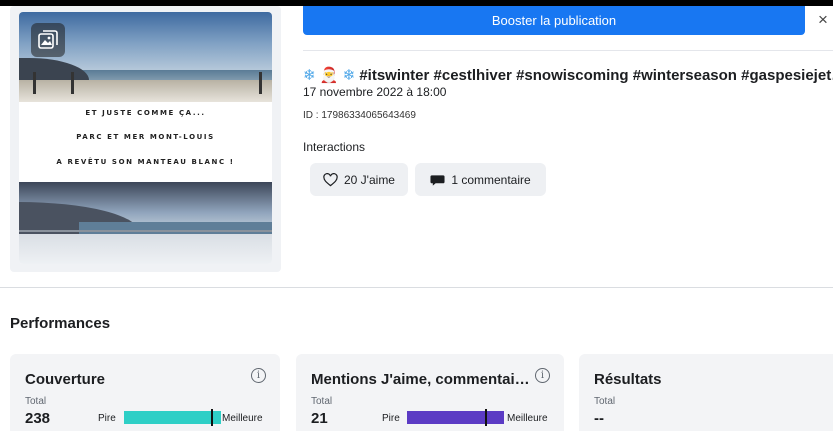 The image size is (833, 431). I want to click on comments-count: 1 commentaire, so click(491, 179).